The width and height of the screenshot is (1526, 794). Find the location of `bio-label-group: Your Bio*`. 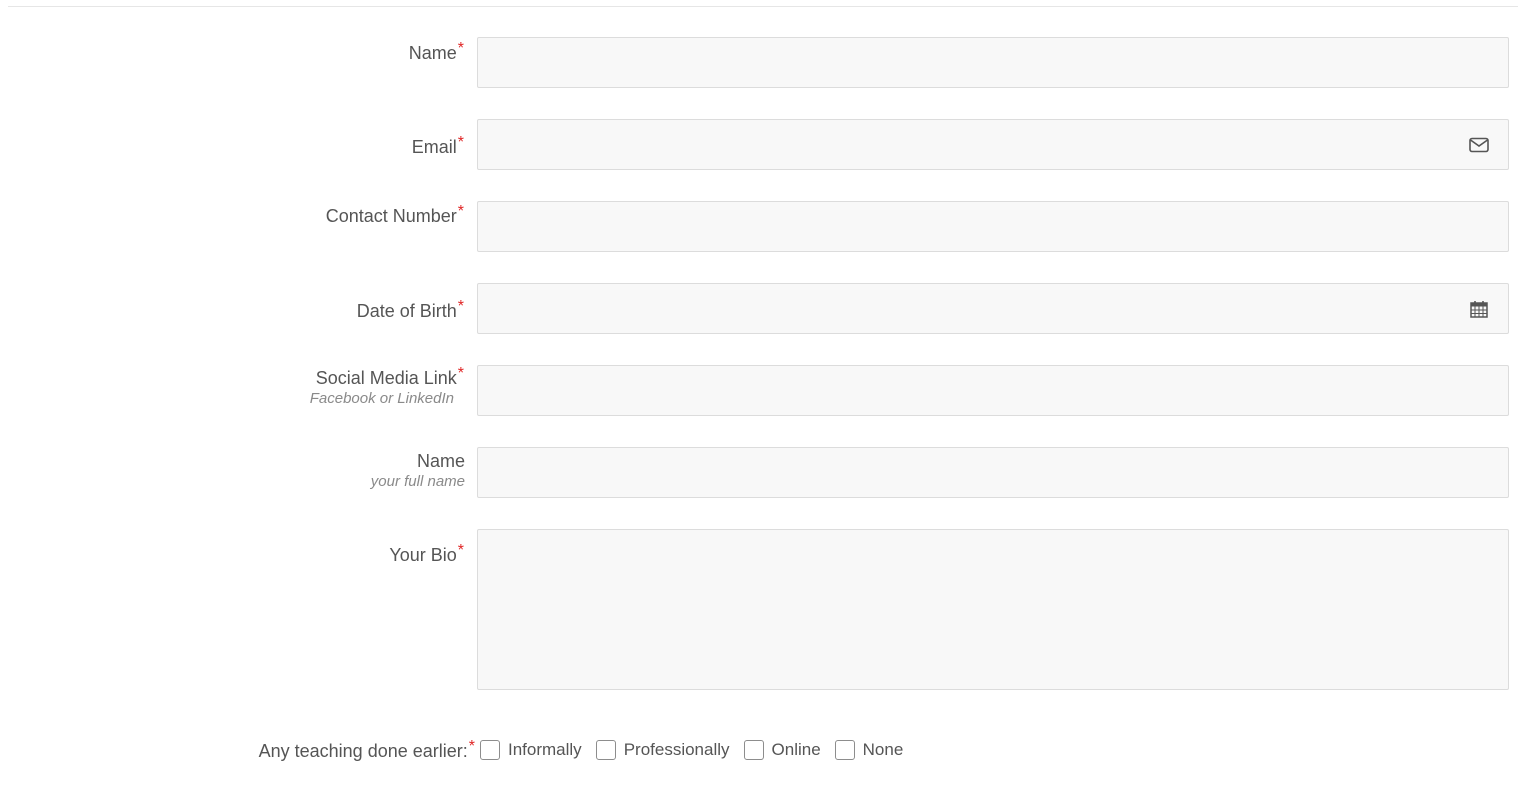

bio-label-group: Your Bio* is located at coordinates (426, 554).